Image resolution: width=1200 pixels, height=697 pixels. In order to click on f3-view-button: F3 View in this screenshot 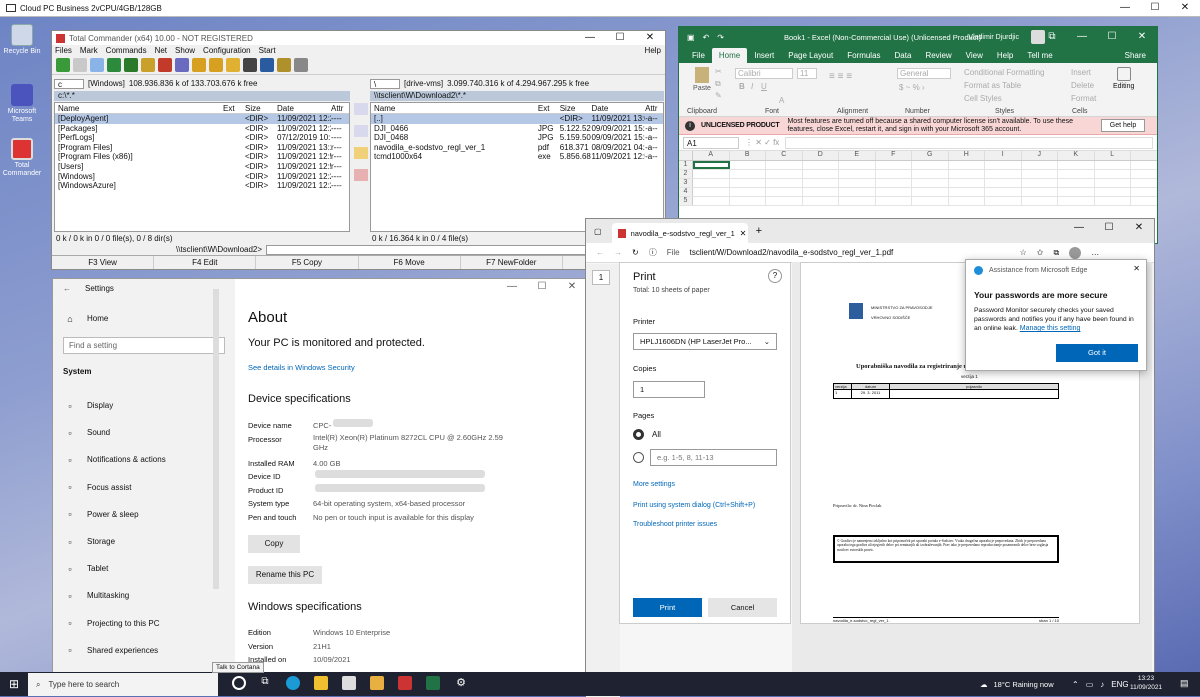, I will do `click(103, 262)`.